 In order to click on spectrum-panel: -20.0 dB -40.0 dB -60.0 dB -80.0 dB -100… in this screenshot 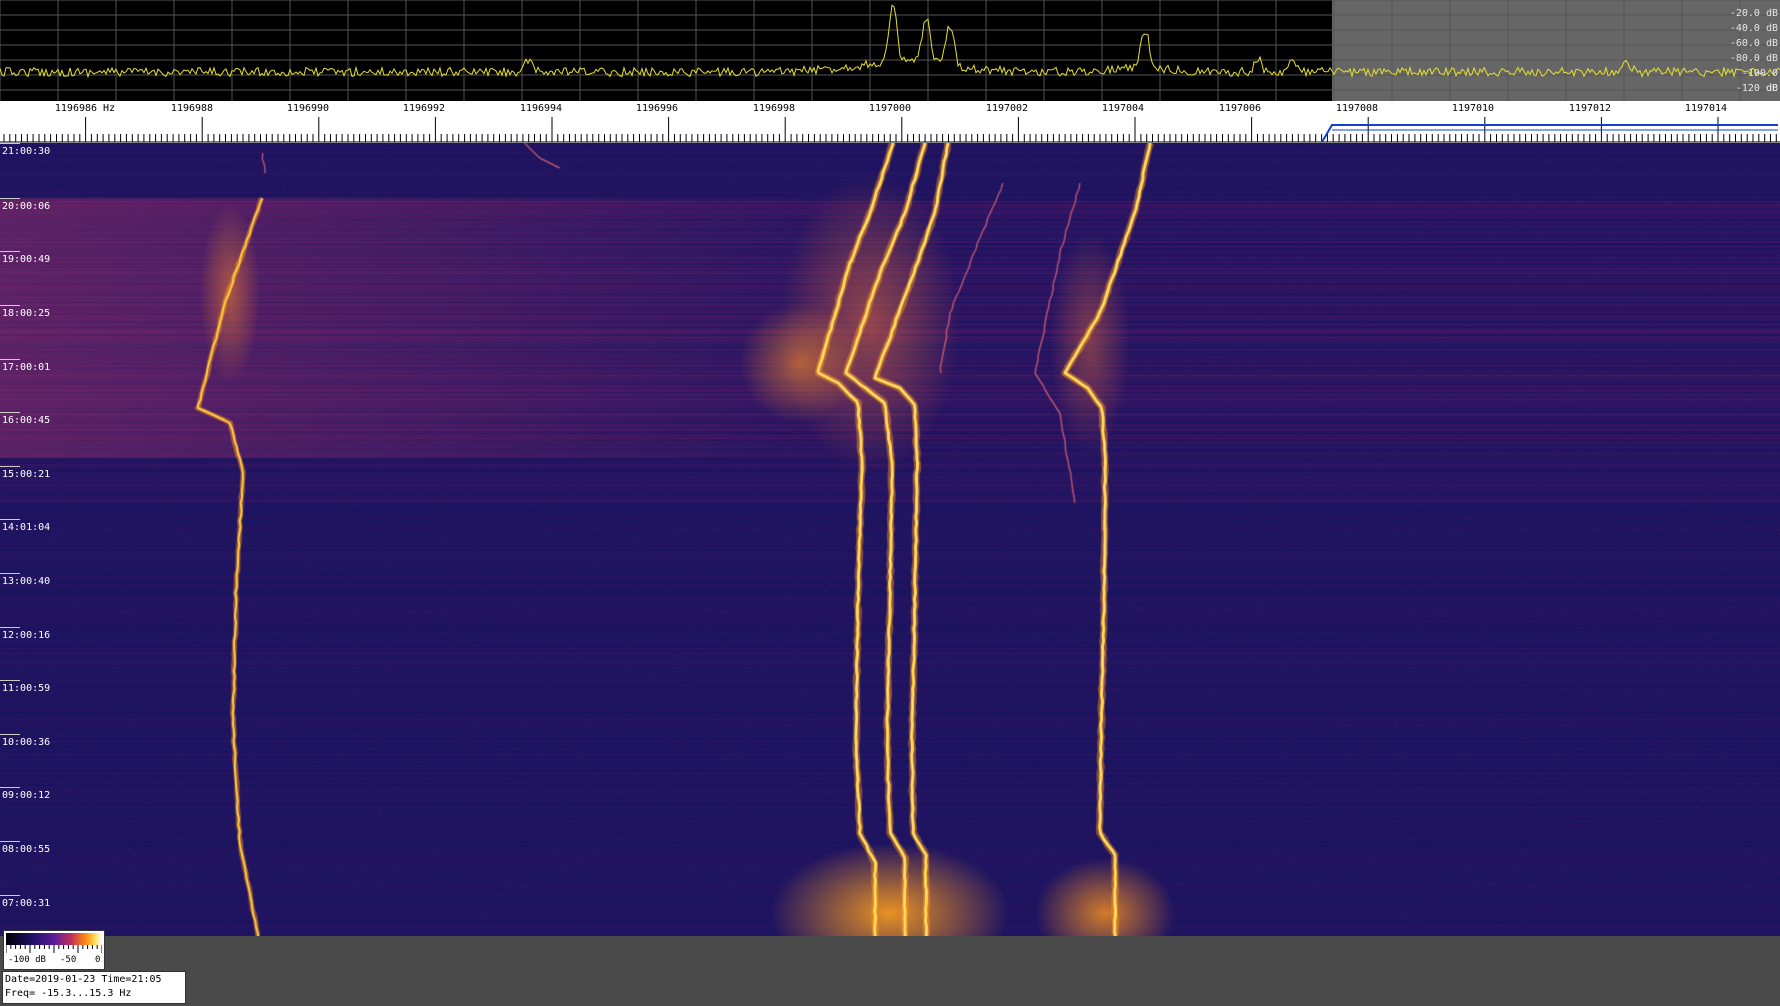, I will do `click(890, 50)`.